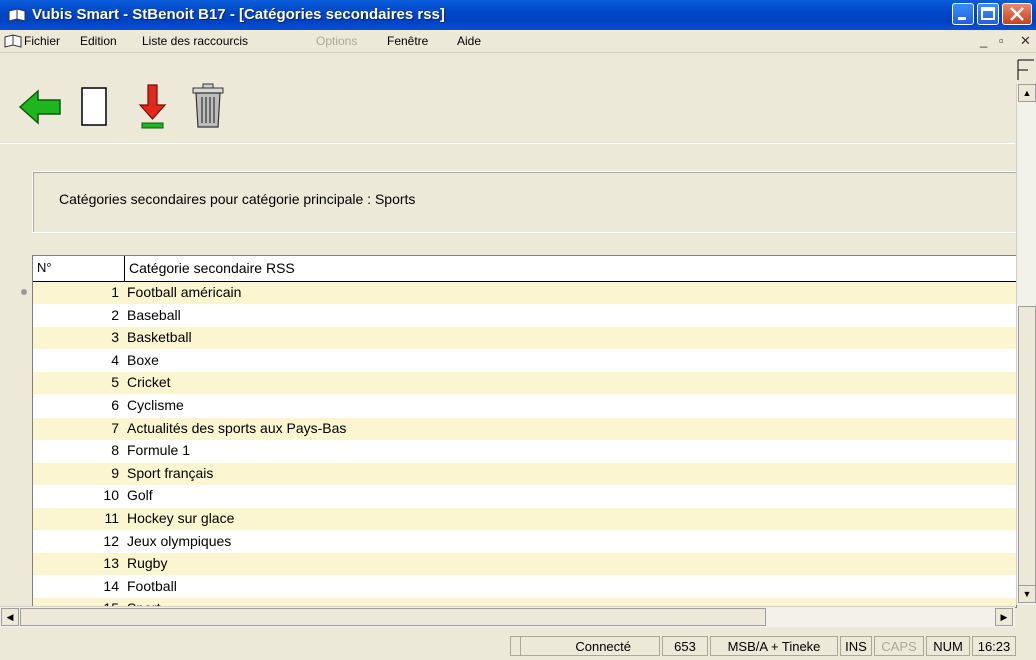  Describe the element at coordinates (115, 472) in the screenshot. I see `row-number: 9` at that location.